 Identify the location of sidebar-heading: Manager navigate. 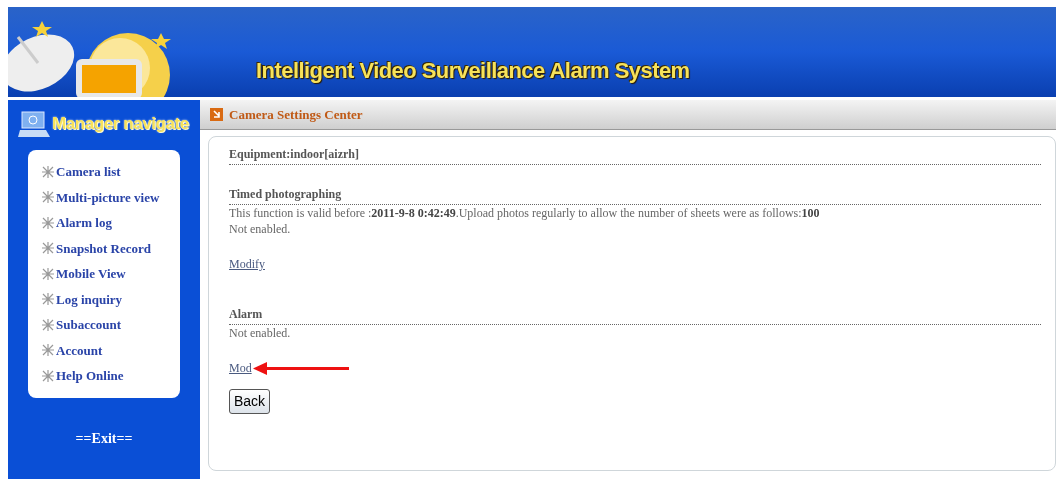
(120, 124).